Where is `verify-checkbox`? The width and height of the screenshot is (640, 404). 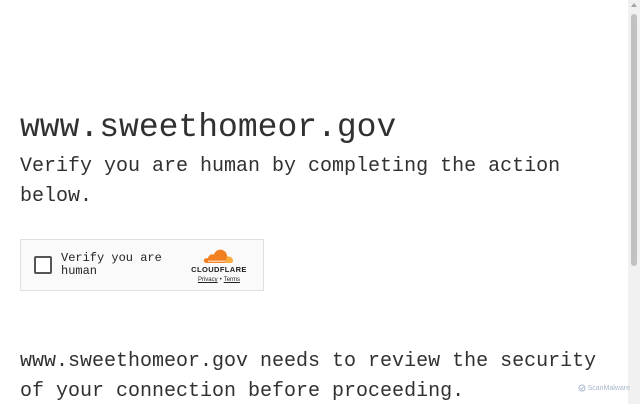
verify-checkbox is located at coordinates (43, 265).